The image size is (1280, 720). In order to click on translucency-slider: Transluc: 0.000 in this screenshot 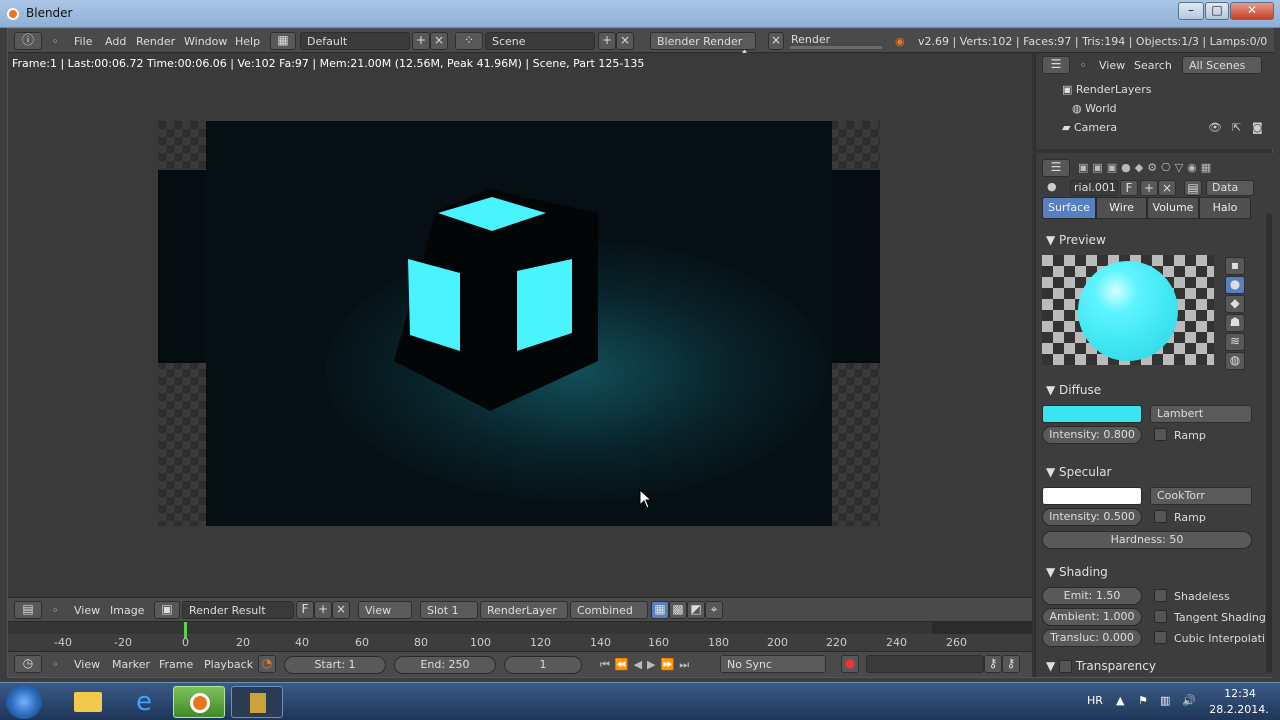, I will do `click(1092, 638)`.